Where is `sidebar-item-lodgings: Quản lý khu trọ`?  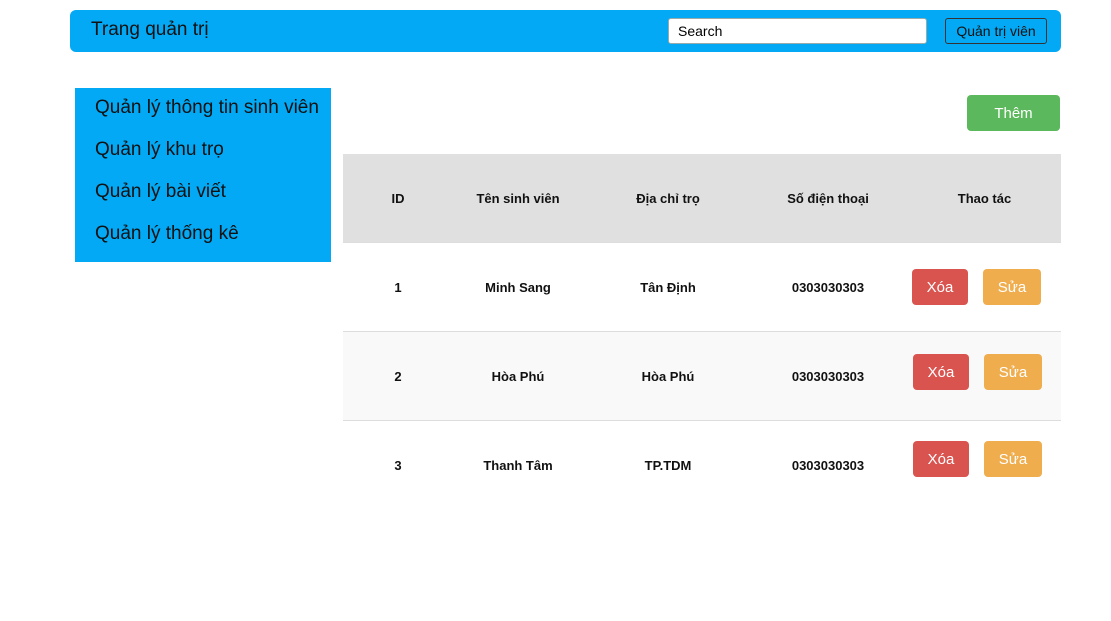
sidebar-item-lodgings: Quản lý khu trọ is located at coordinates (159, 150).